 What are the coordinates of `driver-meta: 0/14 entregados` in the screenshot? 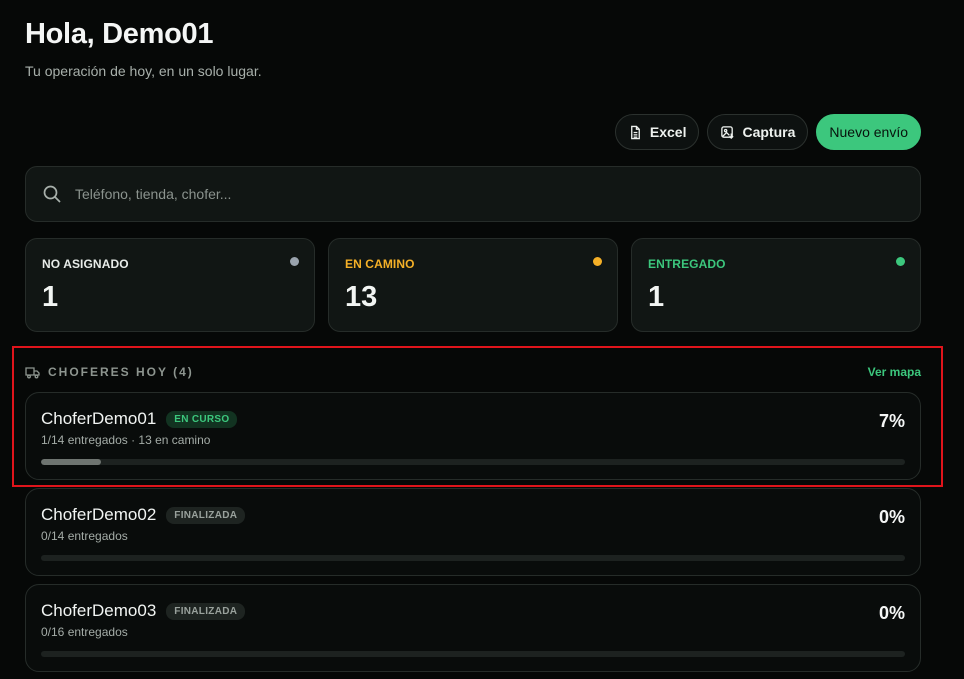 It's located at (84, 536).